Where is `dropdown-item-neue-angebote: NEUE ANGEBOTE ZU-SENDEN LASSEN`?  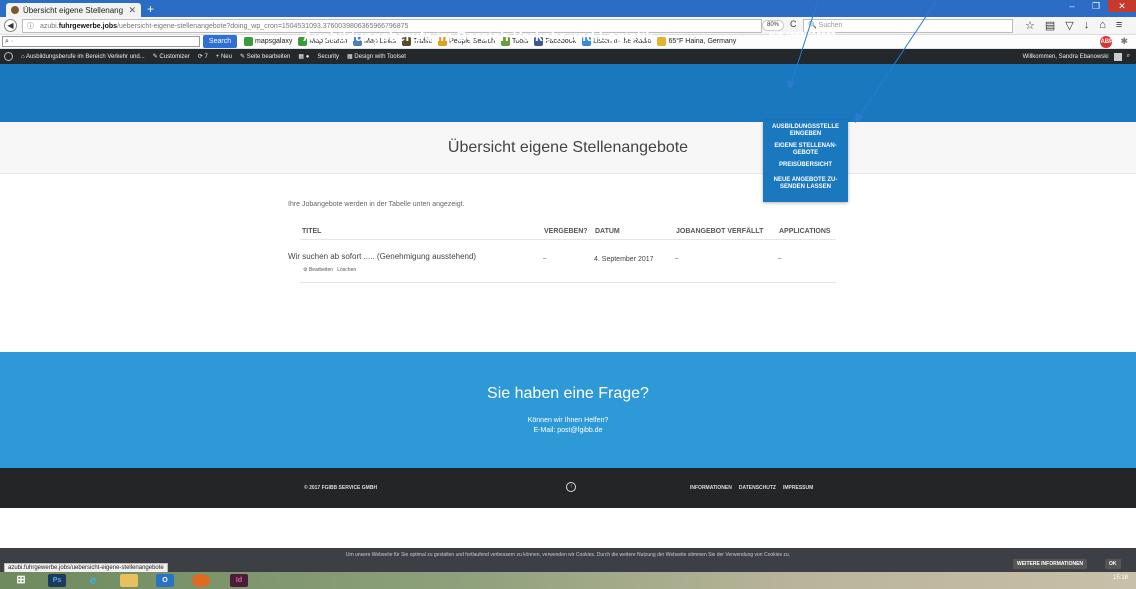 dropdown-item-neue-angebote: NEUE ANGEBOTE ZU-SENDEN LASSEN is located at coordinates (805, 184).